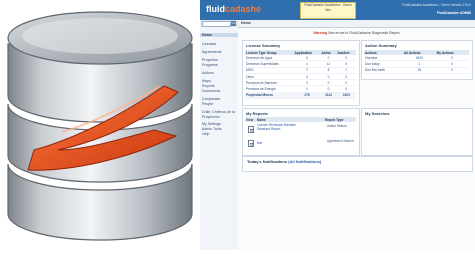 Image resolution: width=475 pixels, height=254 pixels. I want to click on notifications-label: Today's Notifications, so click(267, 161).